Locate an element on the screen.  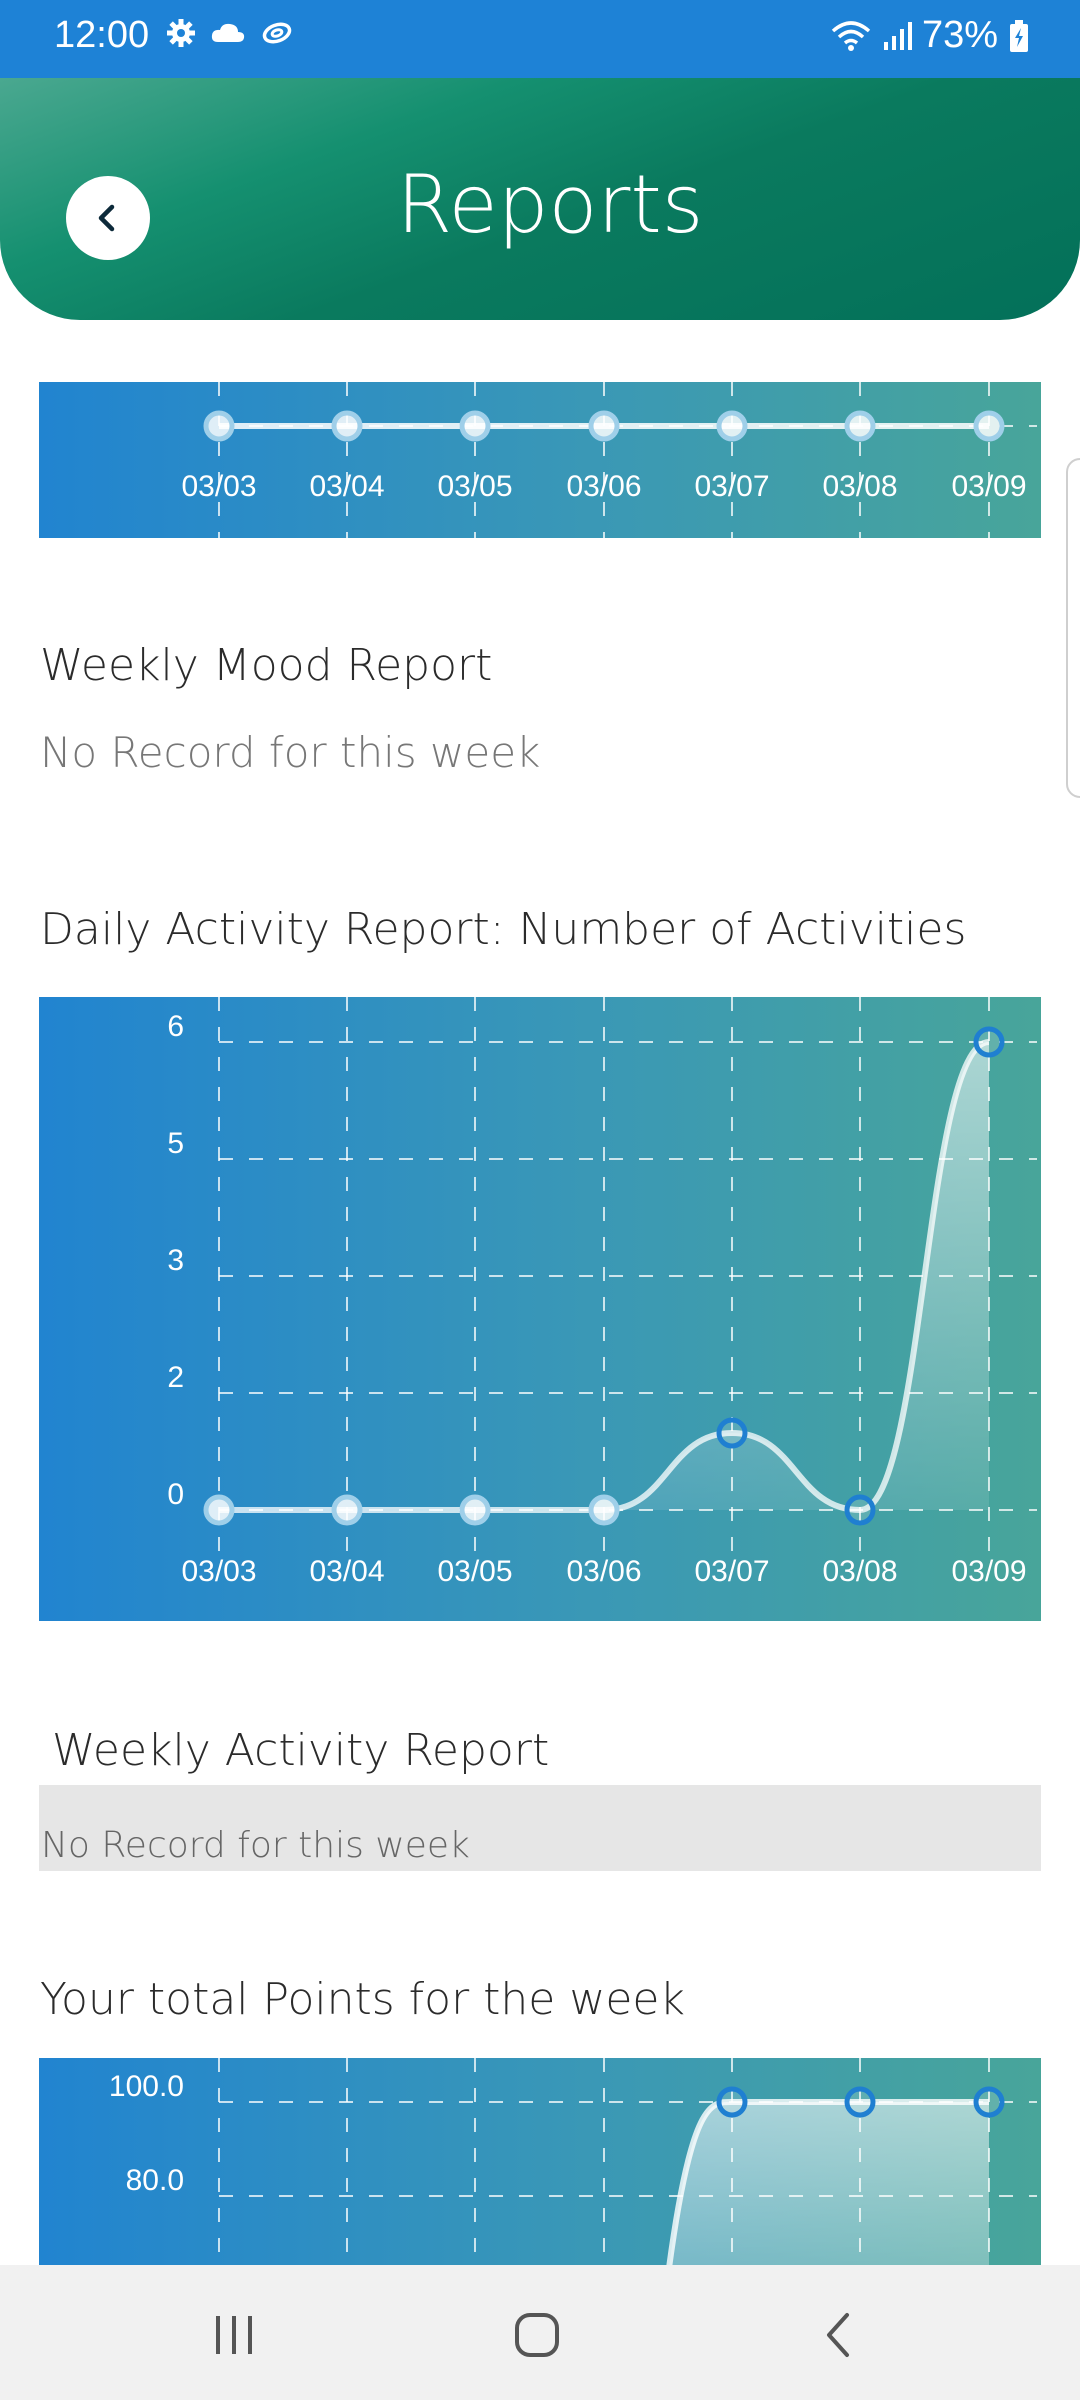
weekly-activity-empty: No Record for this week is located at coordinates (255, 1845).